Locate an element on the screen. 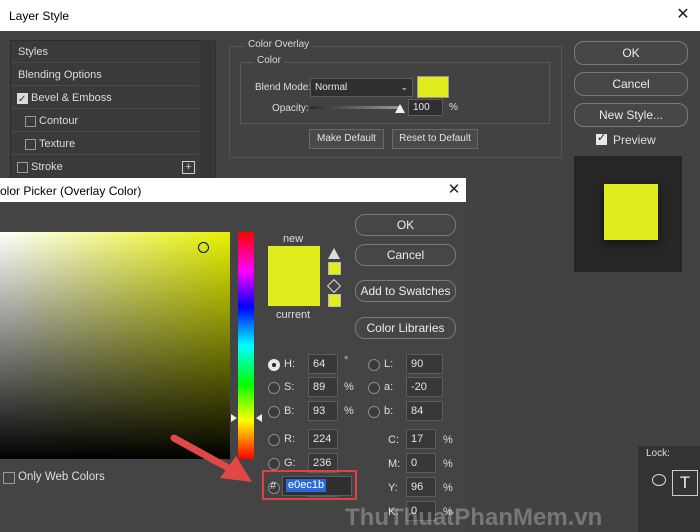 The width and height of the screenshot is (700, 532). magenta-input: 0 is located at coordinates (421, 463).